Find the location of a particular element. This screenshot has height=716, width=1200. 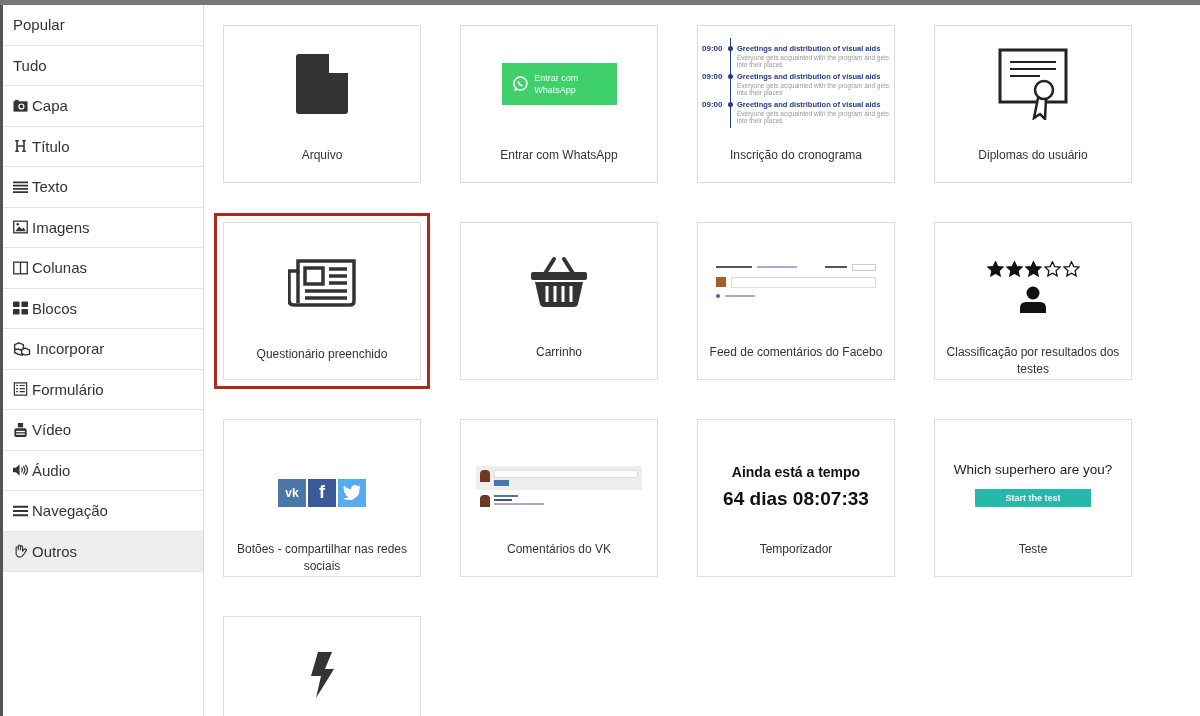

empty-star-icon is located at coordinates (1071, 268).